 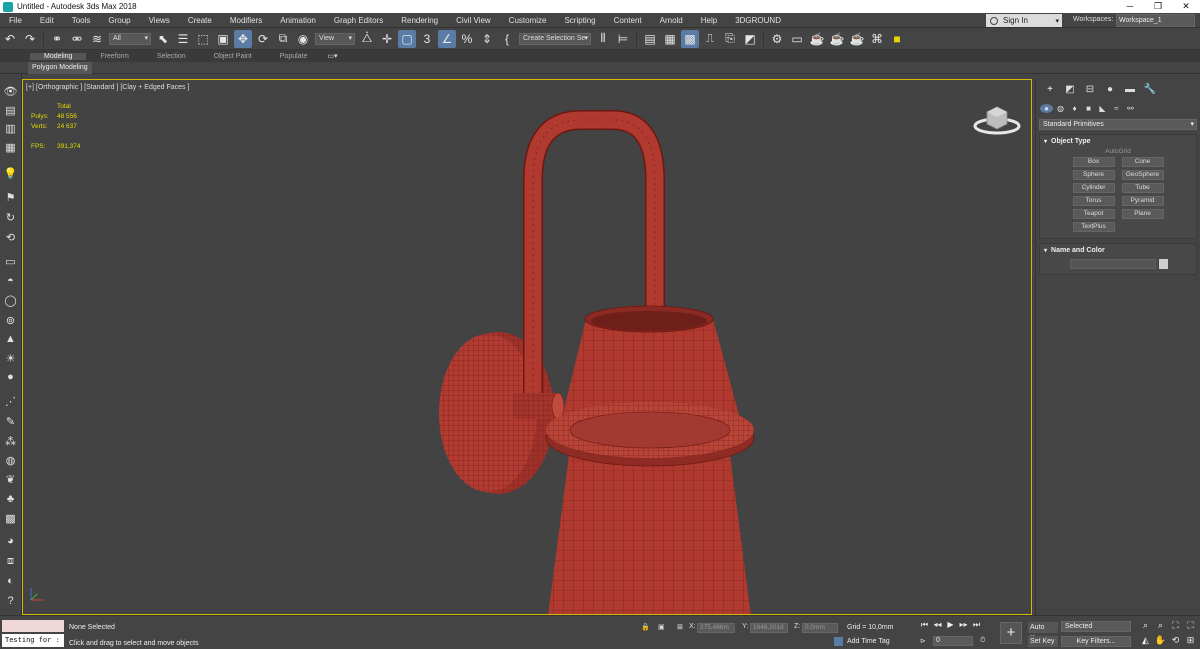 I want to click on torus-button: Torus, so click(x=1093, y=201).